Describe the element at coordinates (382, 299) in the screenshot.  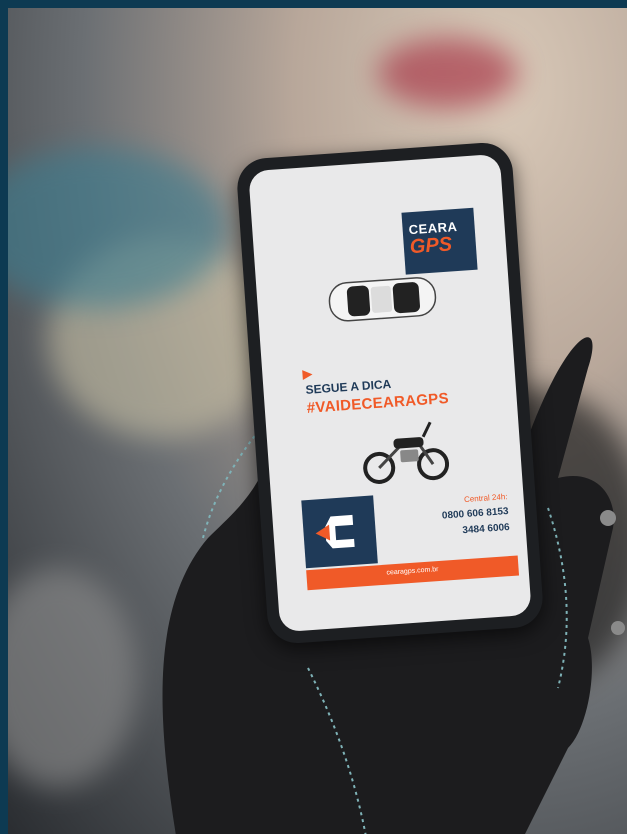
I see `car-image` at that location.